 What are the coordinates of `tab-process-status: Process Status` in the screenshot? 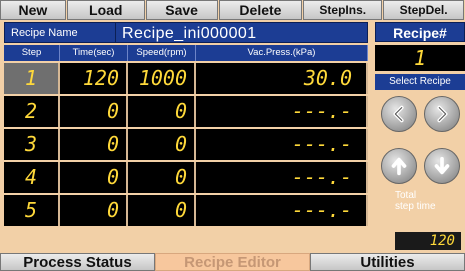 It's located at (77, 262).